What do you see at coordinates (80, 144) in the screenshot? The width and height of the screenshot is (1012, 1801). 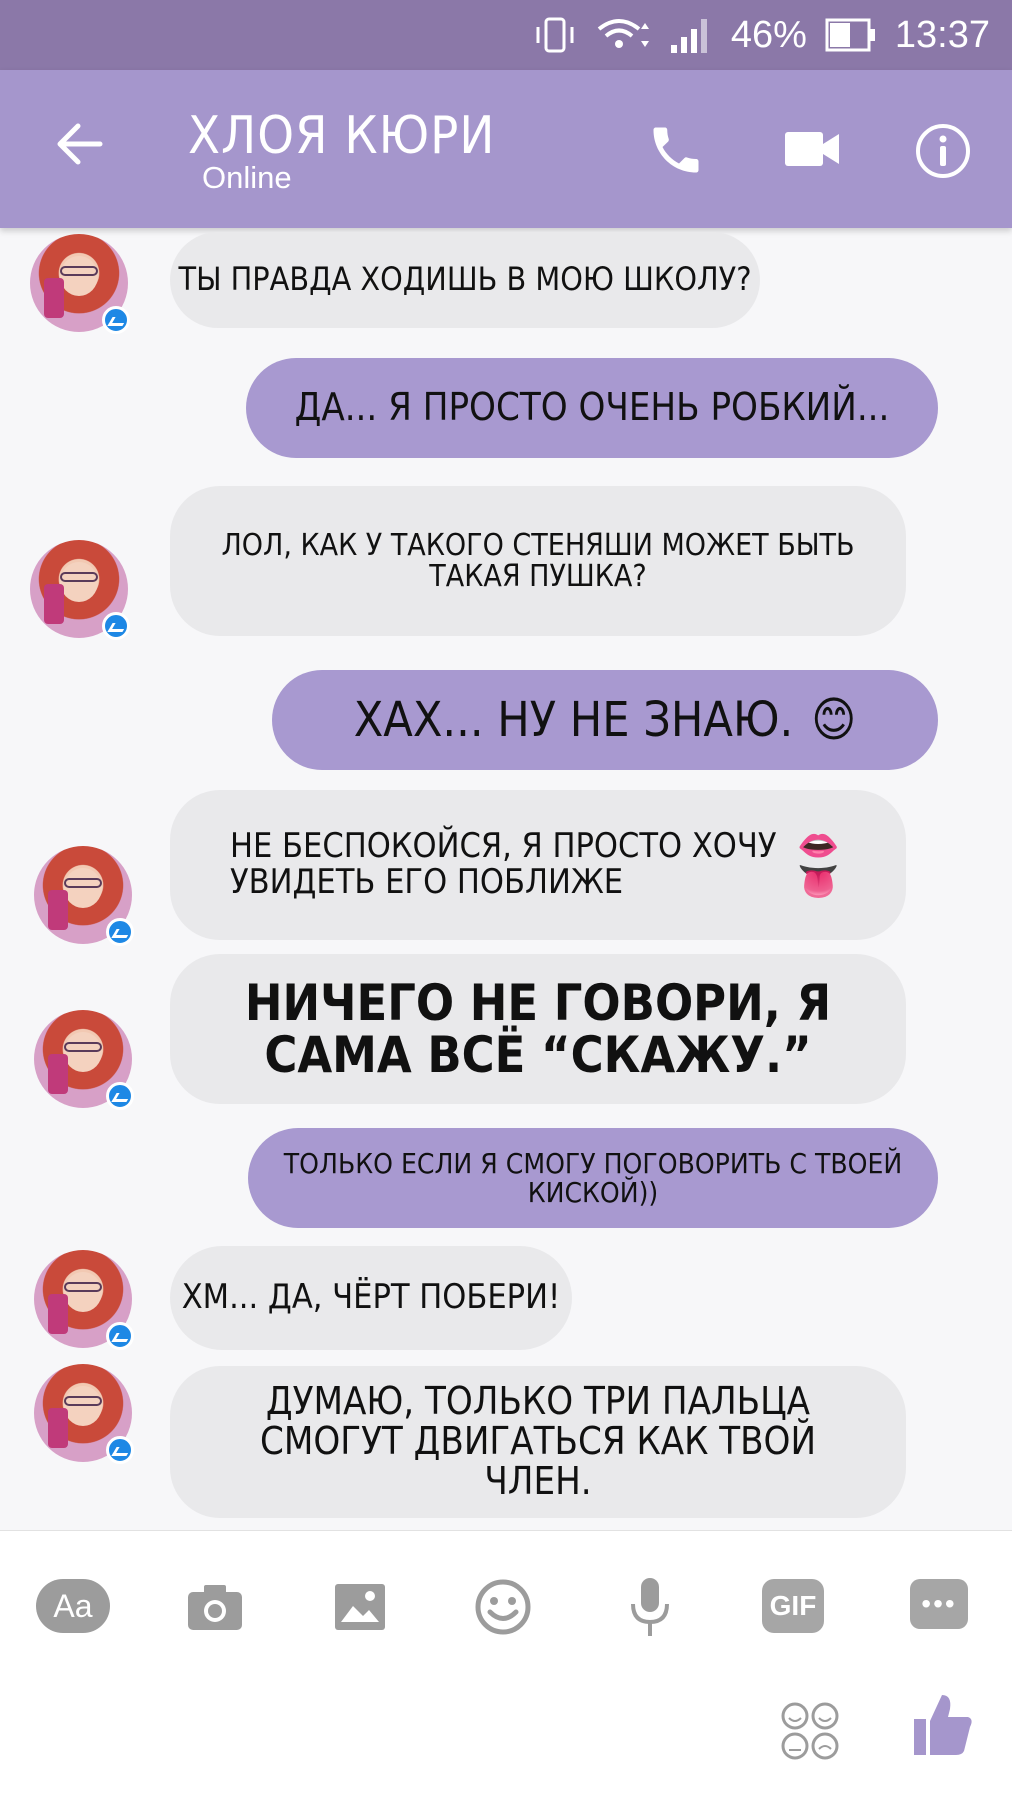 I see `back-arrow-icon` at bounding box center [80, 144].